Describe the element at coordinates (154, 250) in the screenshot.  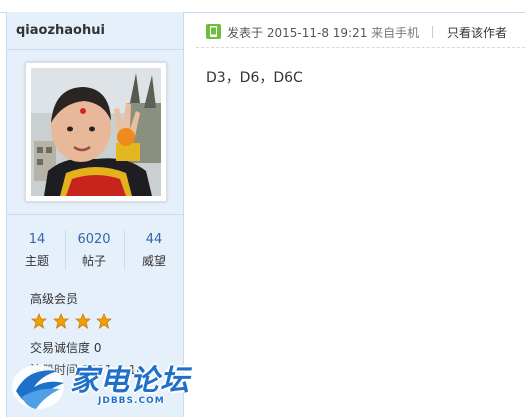
I see `stat-prestige: 44 威望` at that location.